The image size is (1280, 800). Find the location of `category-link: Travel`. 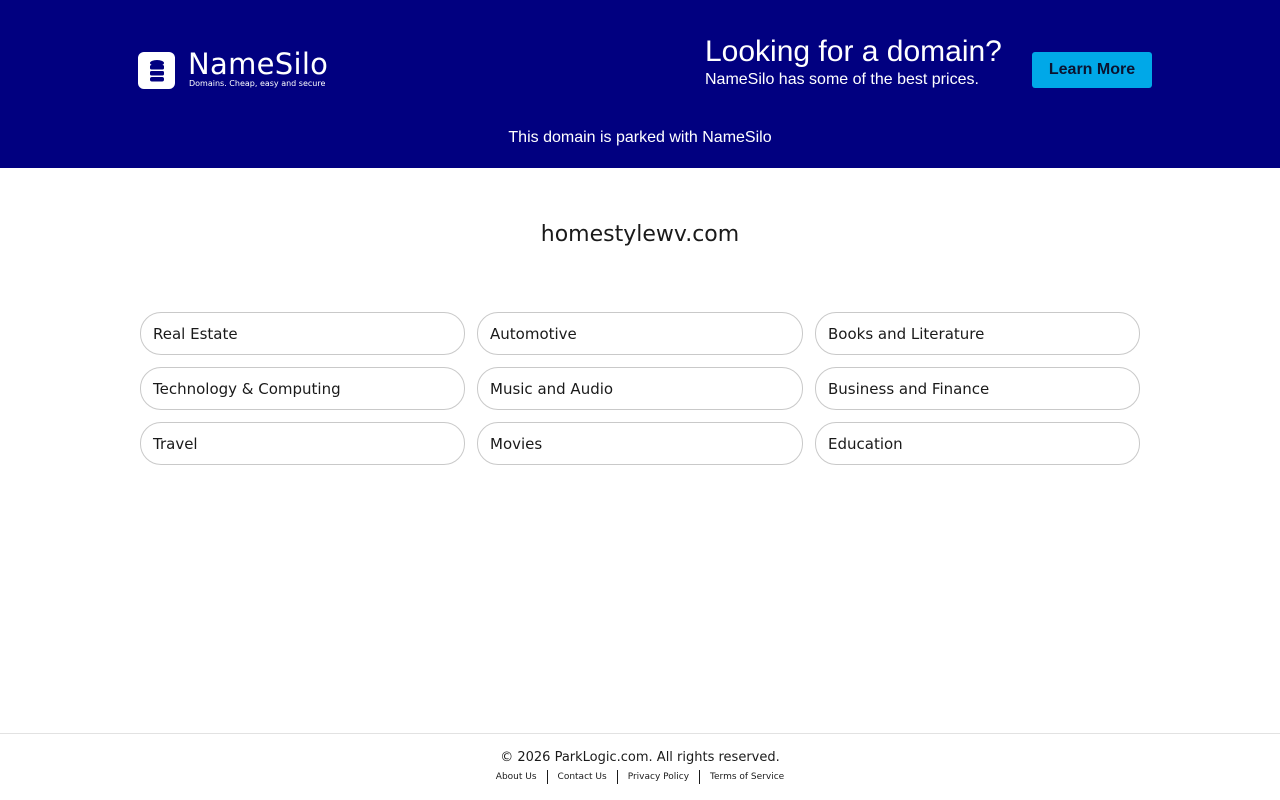

category-link: Travel is located at coordinates (302, 443).